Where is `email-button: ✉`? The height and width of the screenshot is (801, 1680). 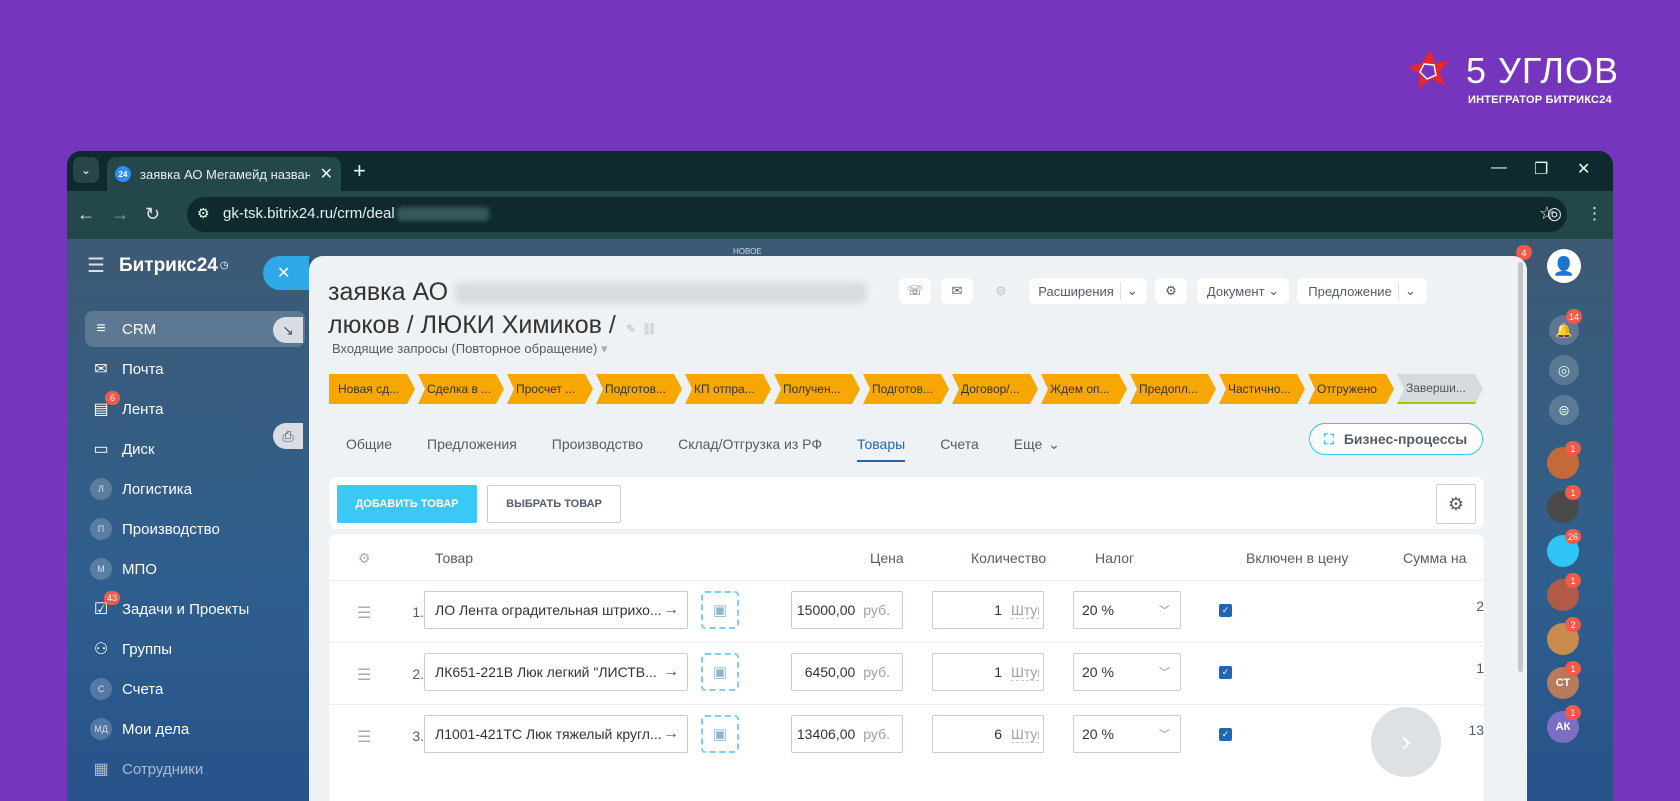 email-button: ✉ is located at coordinates (957, 291).